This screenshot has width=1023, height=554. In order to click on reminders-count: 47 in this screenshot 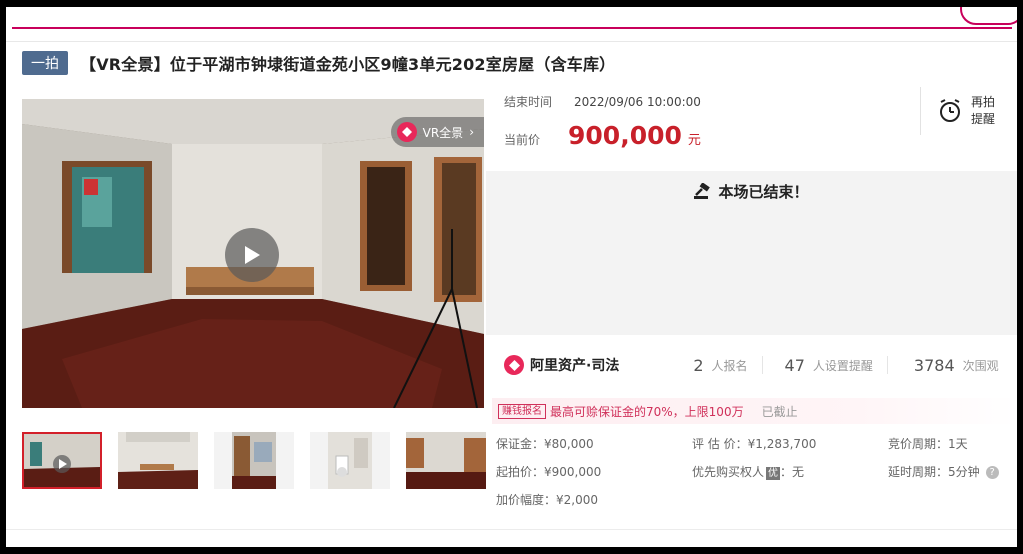, I will do `click(794, 365)`.